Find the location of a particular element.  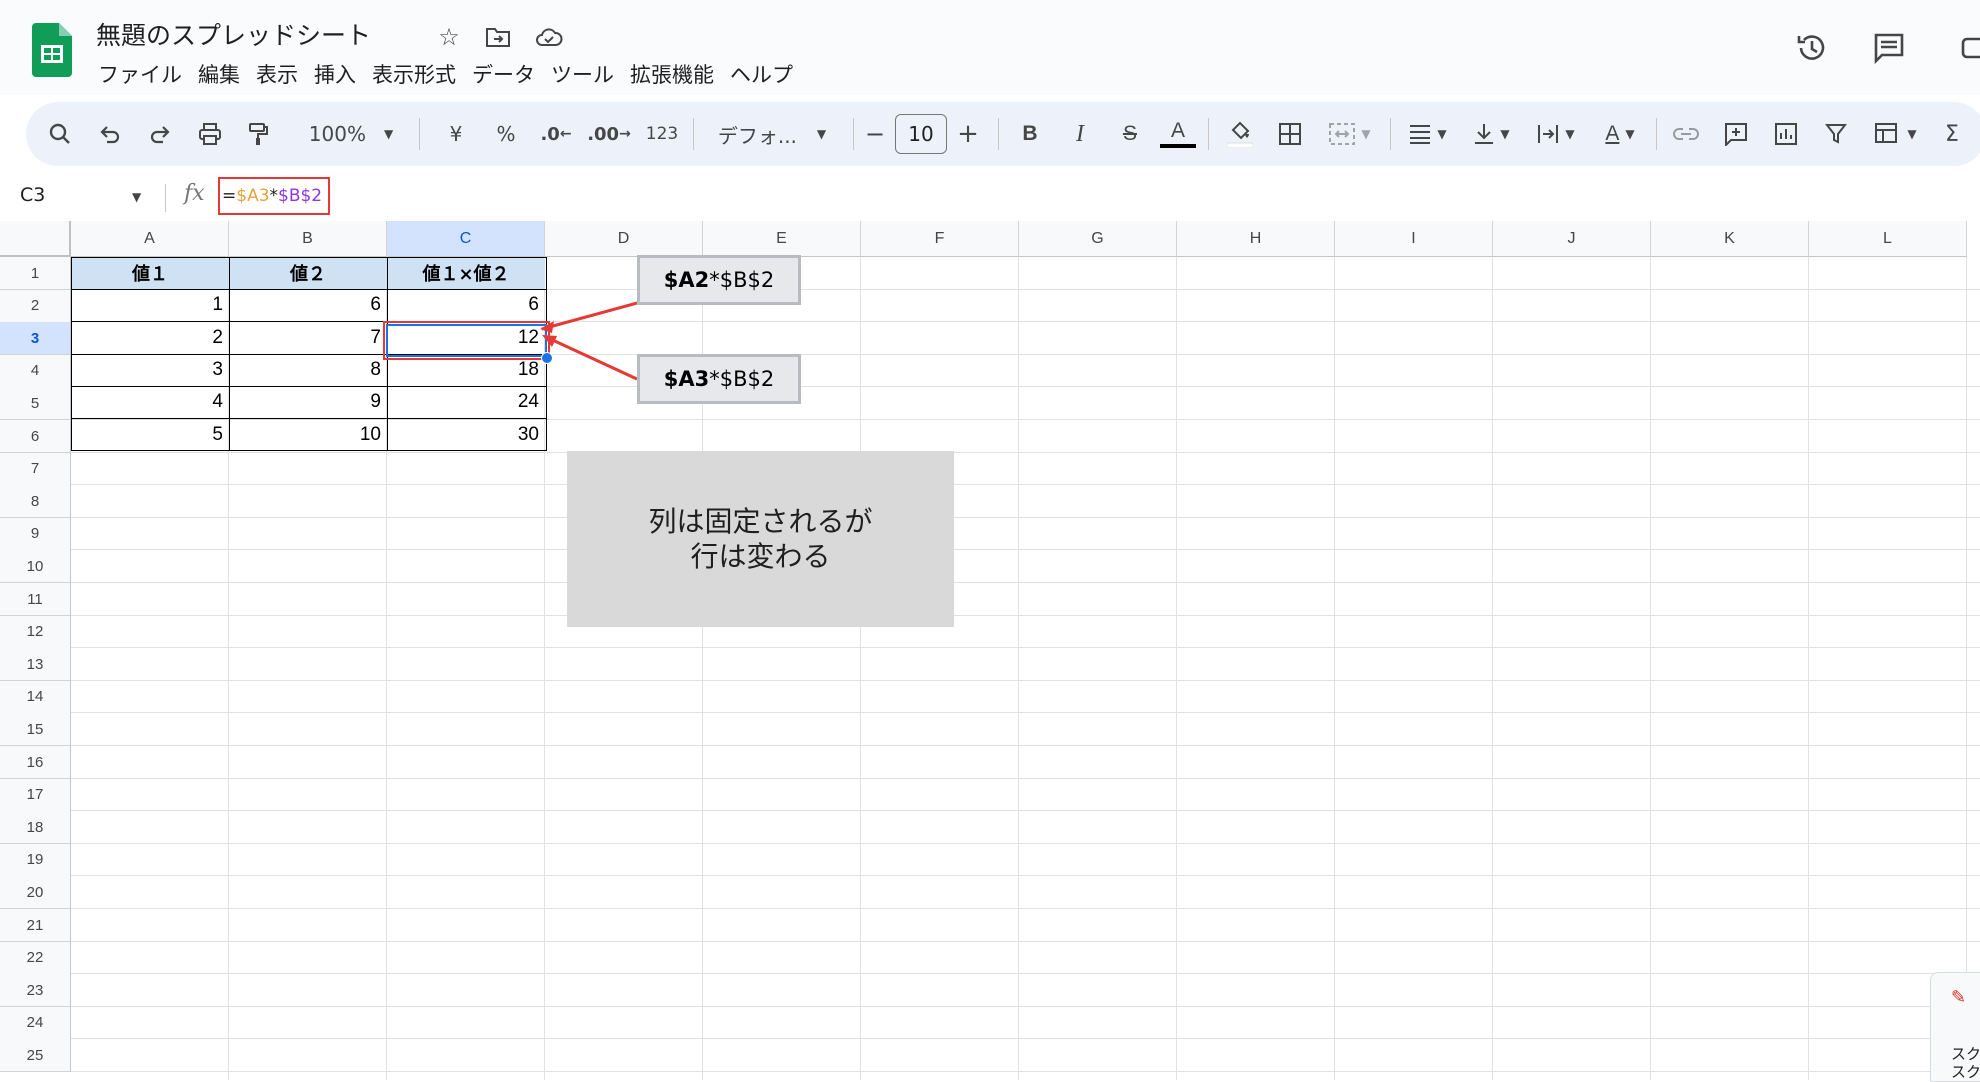

horizontal-align-icon: ▼ is located at coordinates (1428, 134).